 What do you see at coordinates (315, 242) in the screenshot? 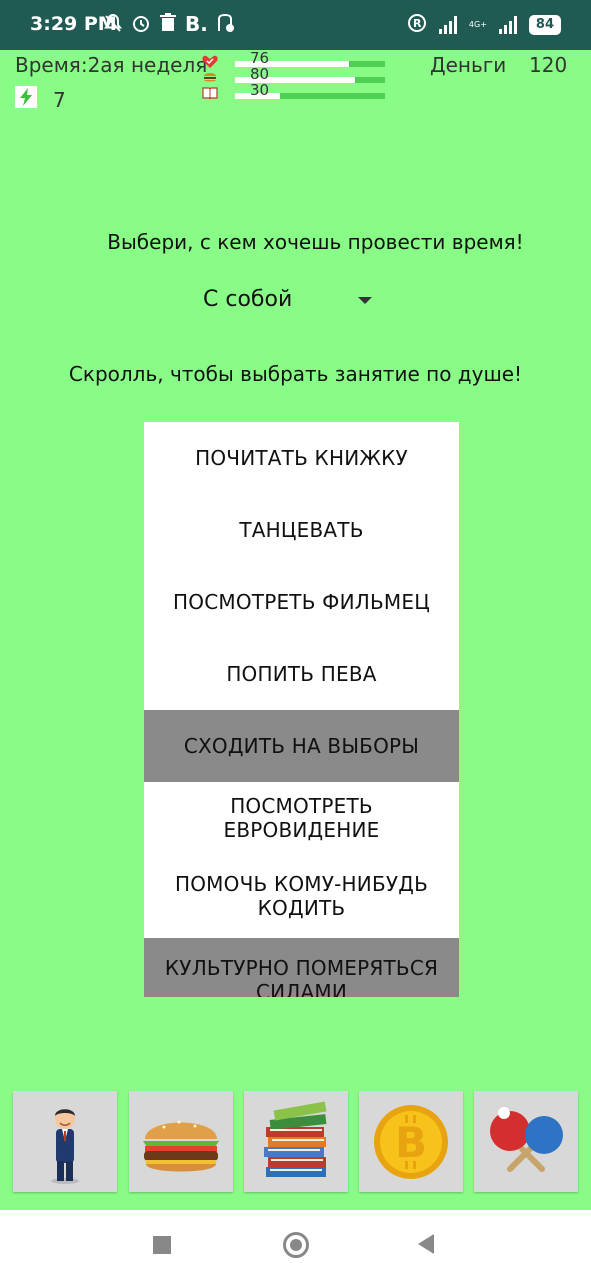
I see `companion-prompt-text: Выбери, с кем хочешь провести время!` at bounding box center [315, 242].